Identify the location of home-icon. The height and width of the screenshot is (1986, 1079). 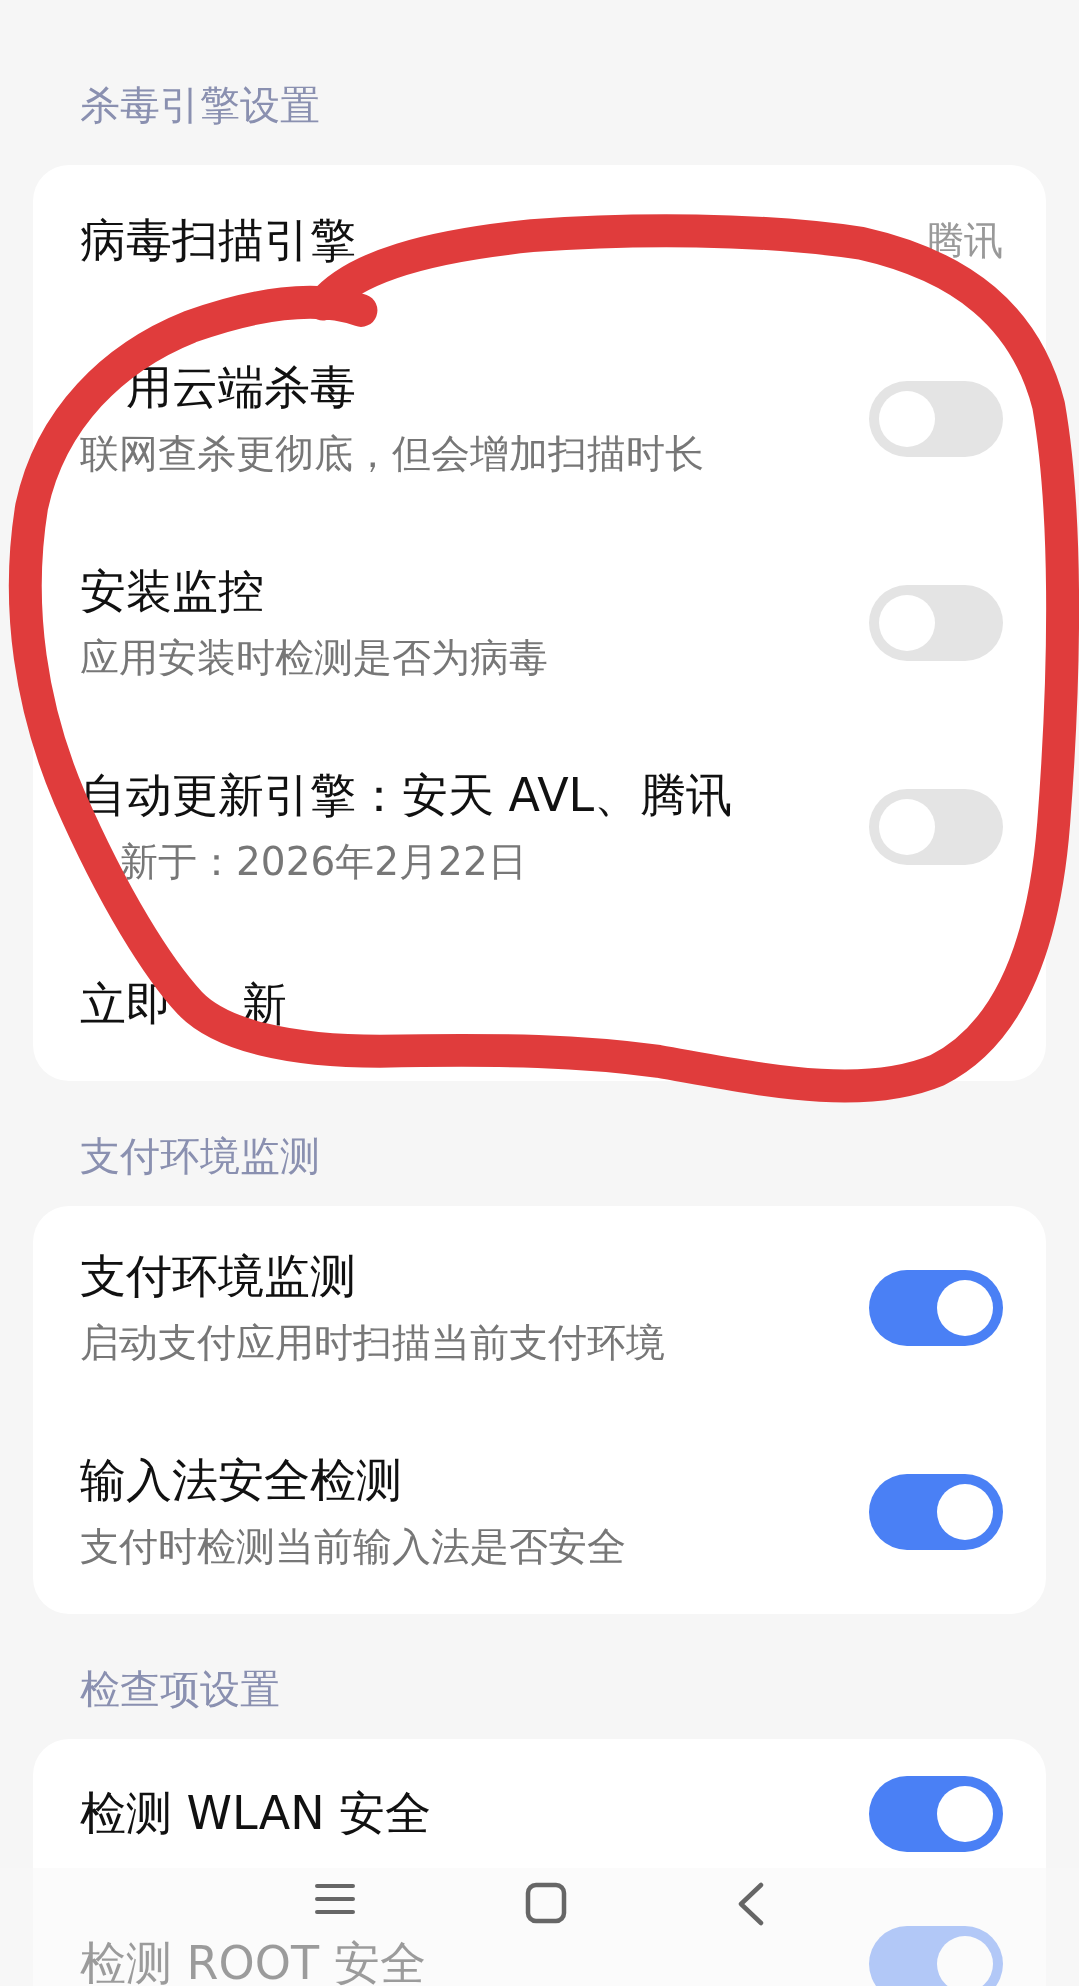
(545, 1903).